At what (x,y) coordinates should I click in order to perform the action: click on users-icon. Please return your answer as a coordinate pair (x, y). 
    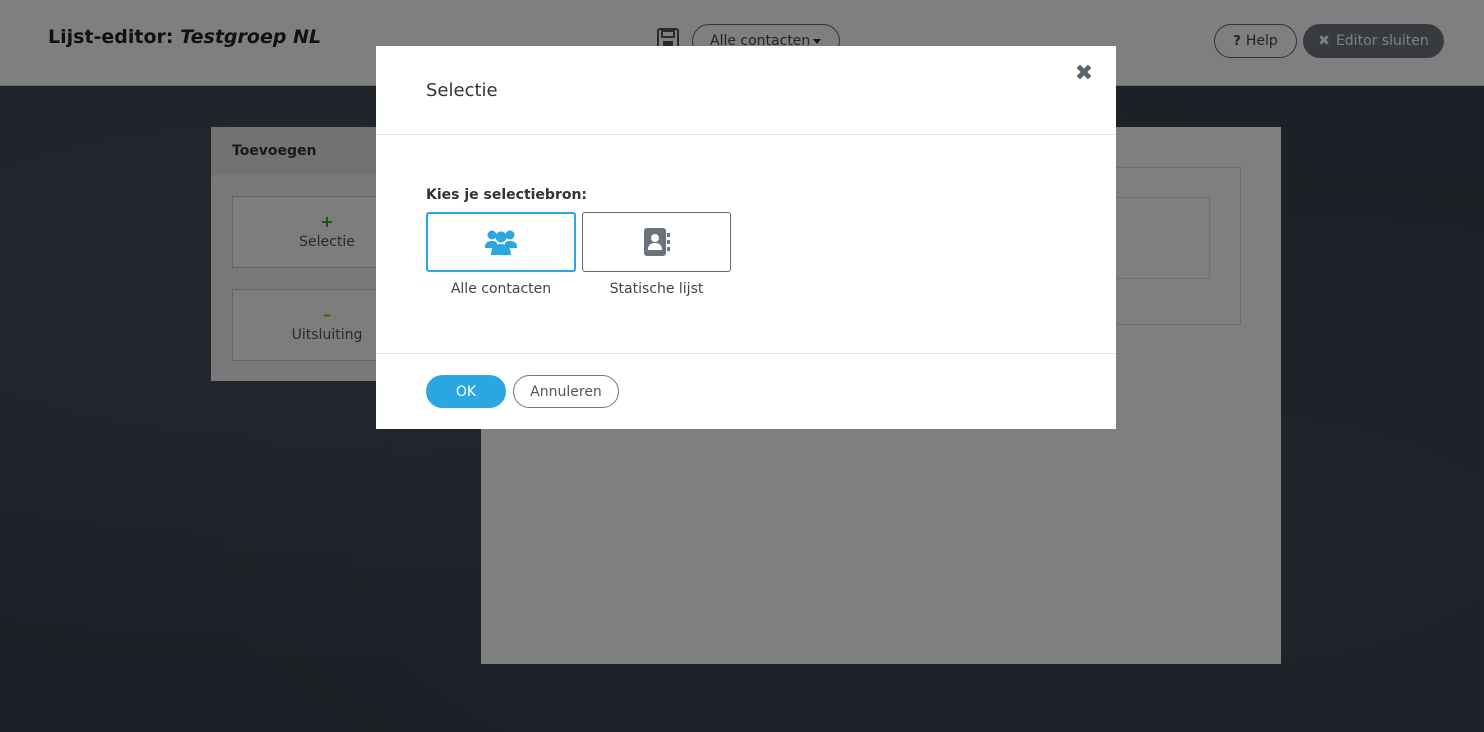
    Looking at the image, I should click on (501, 242).